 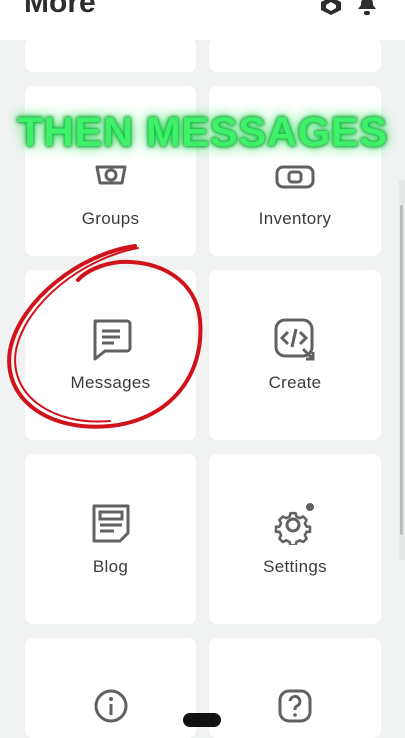 I want to click on partial-tile-right, so click(x=295, y=55).